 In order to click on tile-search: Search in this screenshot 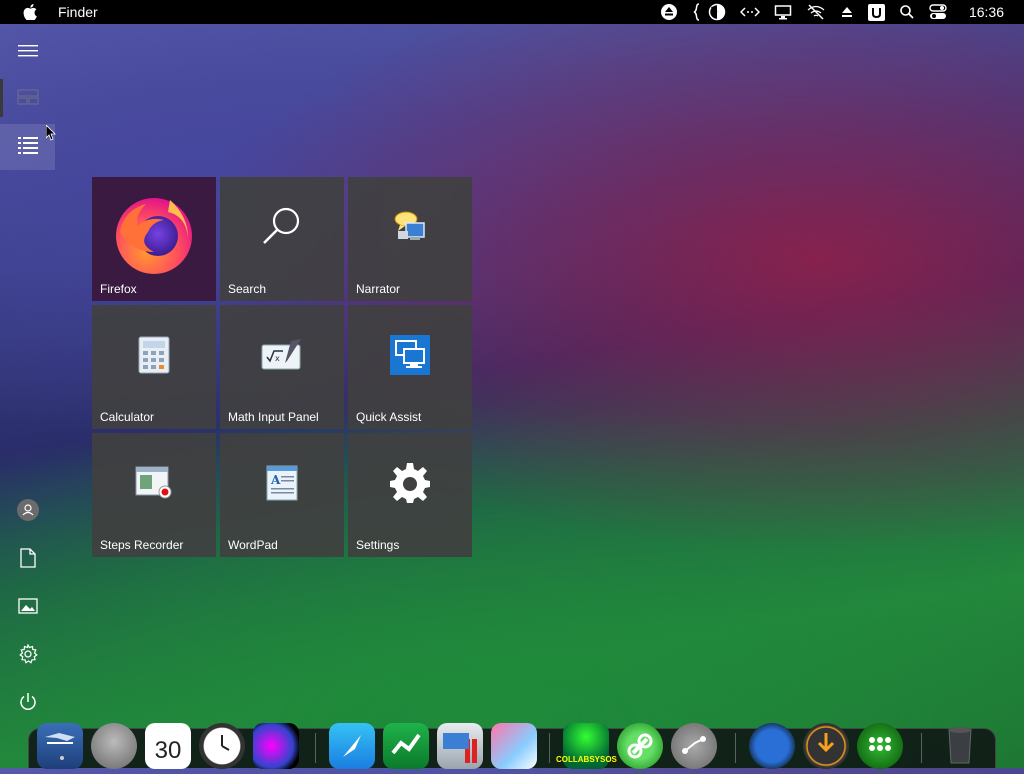, I will do `click(282, 239)`.